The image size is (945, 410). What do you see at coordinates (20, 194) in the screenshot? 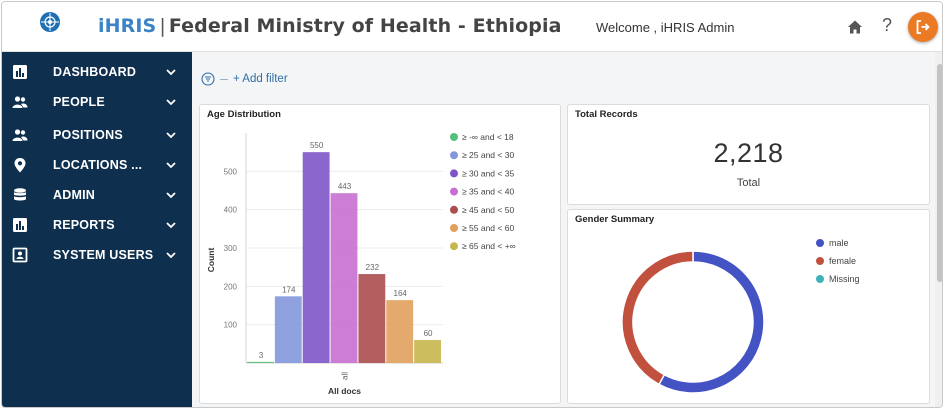
I see `database-icon` at bounding box center [20, 194].